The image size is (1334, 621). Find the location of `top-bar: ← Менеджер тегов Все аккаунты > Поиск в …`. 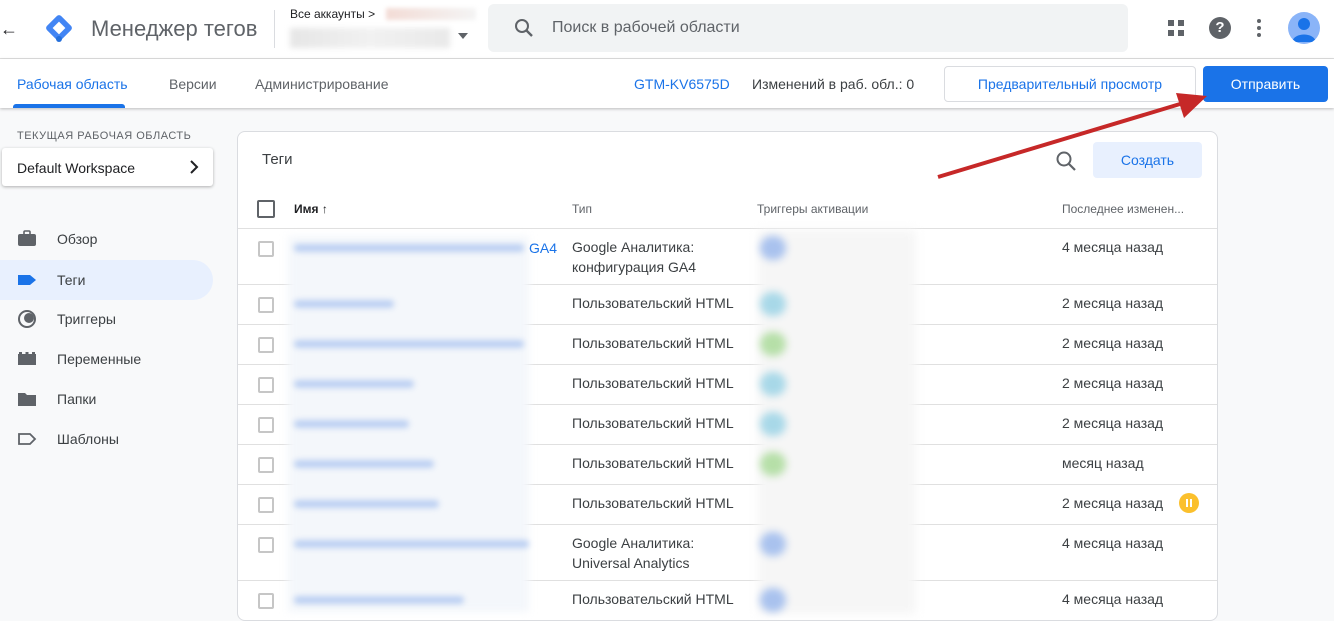

top-bar: ← Менеджер тегов Все аккаунты > Поиск в … is located at coordinates (667, 29).